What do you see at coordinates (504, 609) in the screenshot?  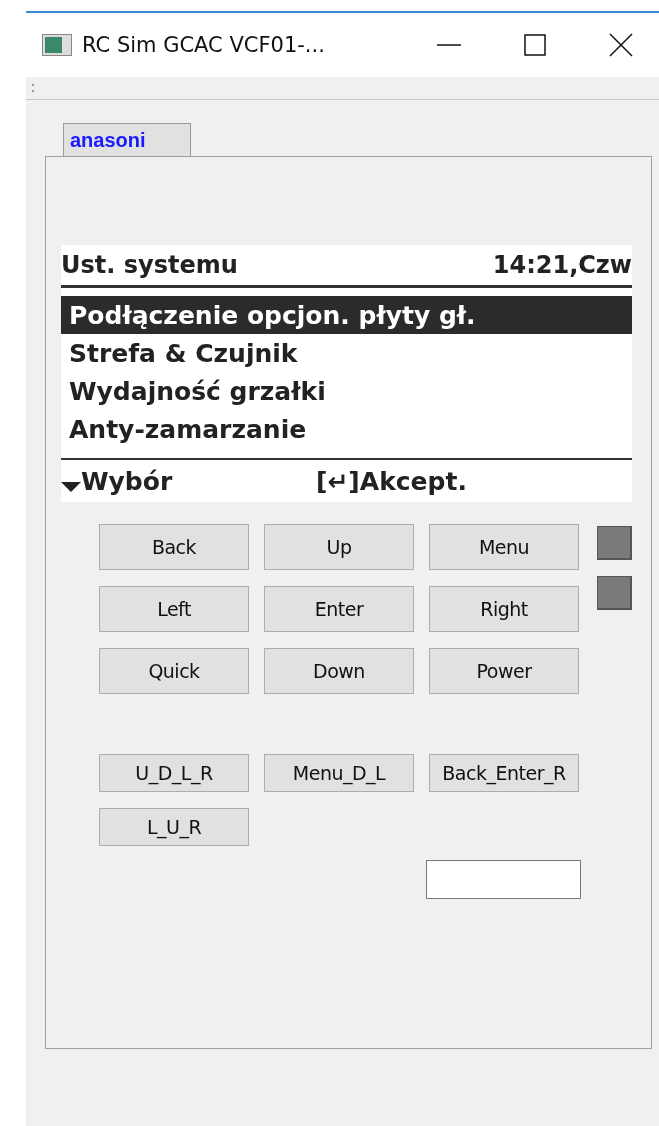 I see `remote-button: Right` at bounding box center [504, 609].